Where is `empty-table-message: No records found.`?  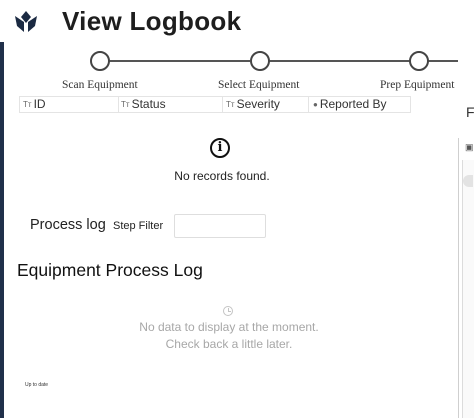 empty-table-message: No records found. is located at coordinates (222, 176).